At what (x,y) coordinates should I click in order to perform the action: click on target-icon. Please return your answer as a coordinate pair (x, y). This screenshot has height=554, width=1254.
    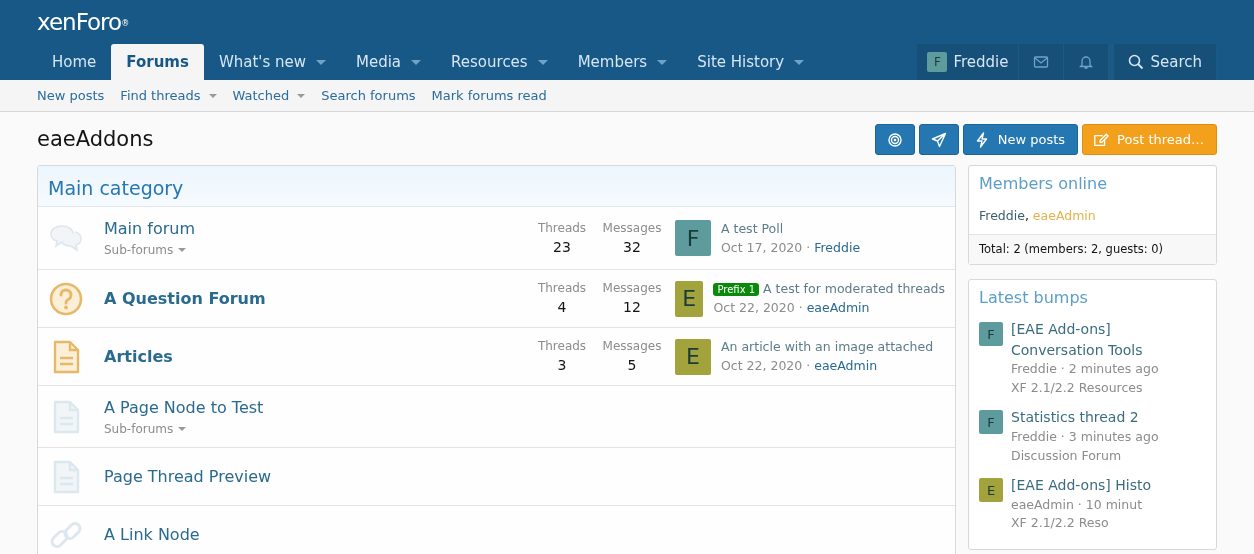
    Looking at the image, I should click on (894, 139).